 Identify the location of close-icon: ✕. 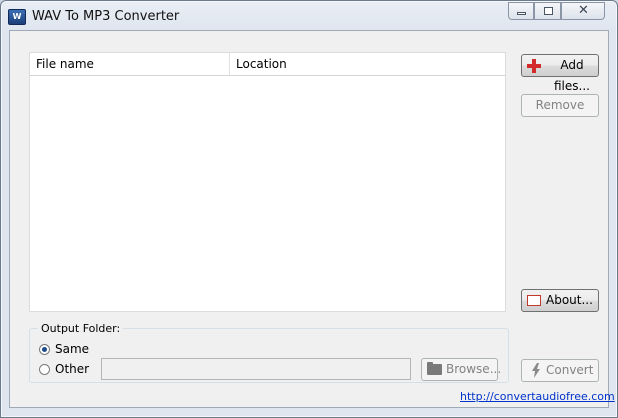
(583, 10).